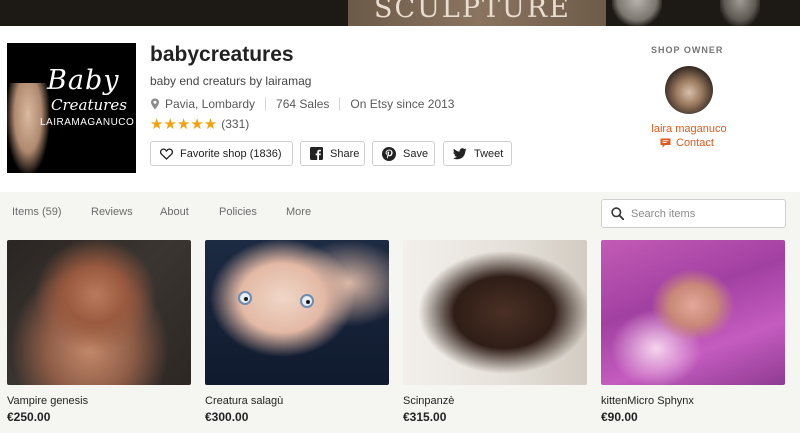 This screenshot has width=800, height=433. What do you see at coordinates (227, 417) in the screenshot?
I see `listing-price: €300.00` at bounding box center [227, 417].